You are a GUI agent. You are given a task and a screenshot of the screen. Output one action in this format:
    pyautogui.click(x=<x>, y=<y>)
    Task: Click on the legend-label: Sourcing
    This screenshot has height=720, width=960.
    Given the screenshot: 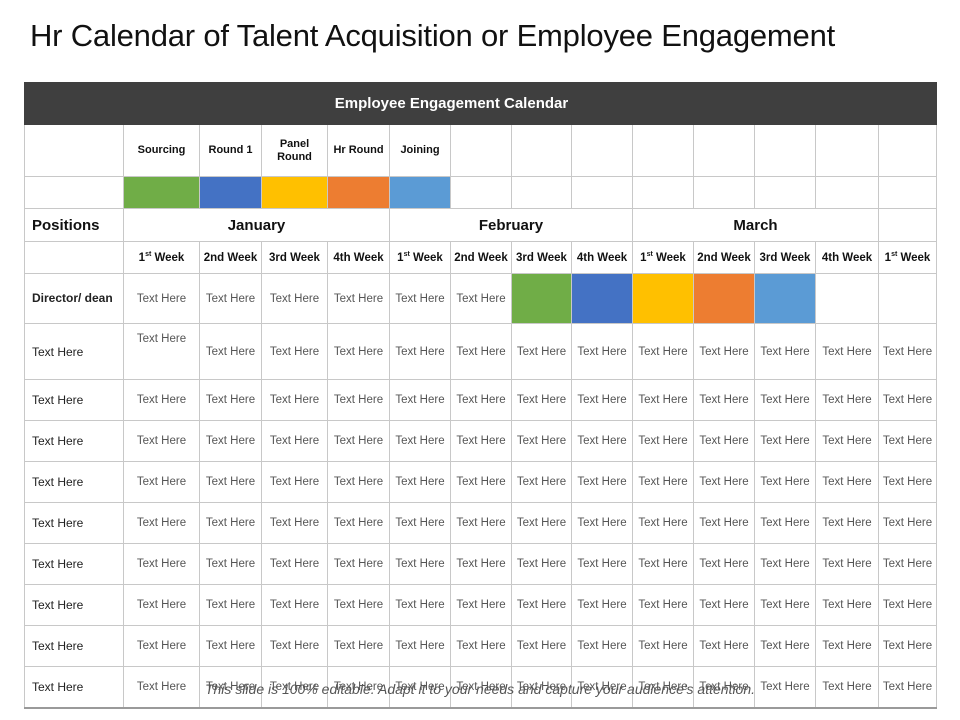 What is the action you would take?
    pyautogui.click(x=161, y=150)
    